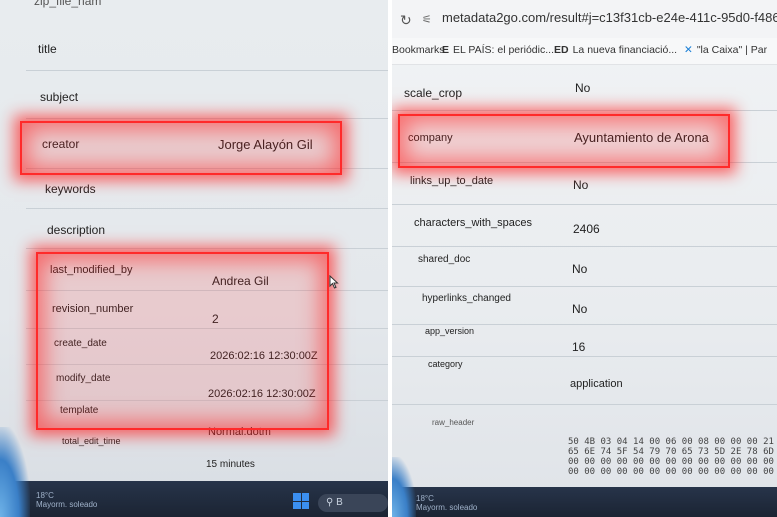  I want to click on bookmark-lacaixa: ✕ "la Caixa" | Par, so click(725, 50).